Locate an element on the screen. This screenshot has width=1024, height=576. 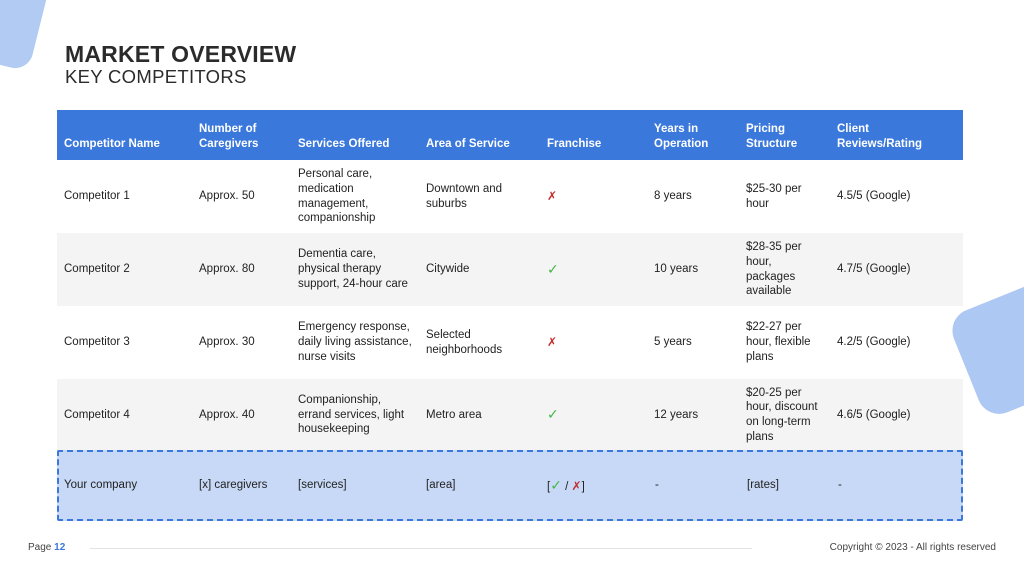
column-header-caregivers: Number of Caregivers is located at coordinates (241, 135).